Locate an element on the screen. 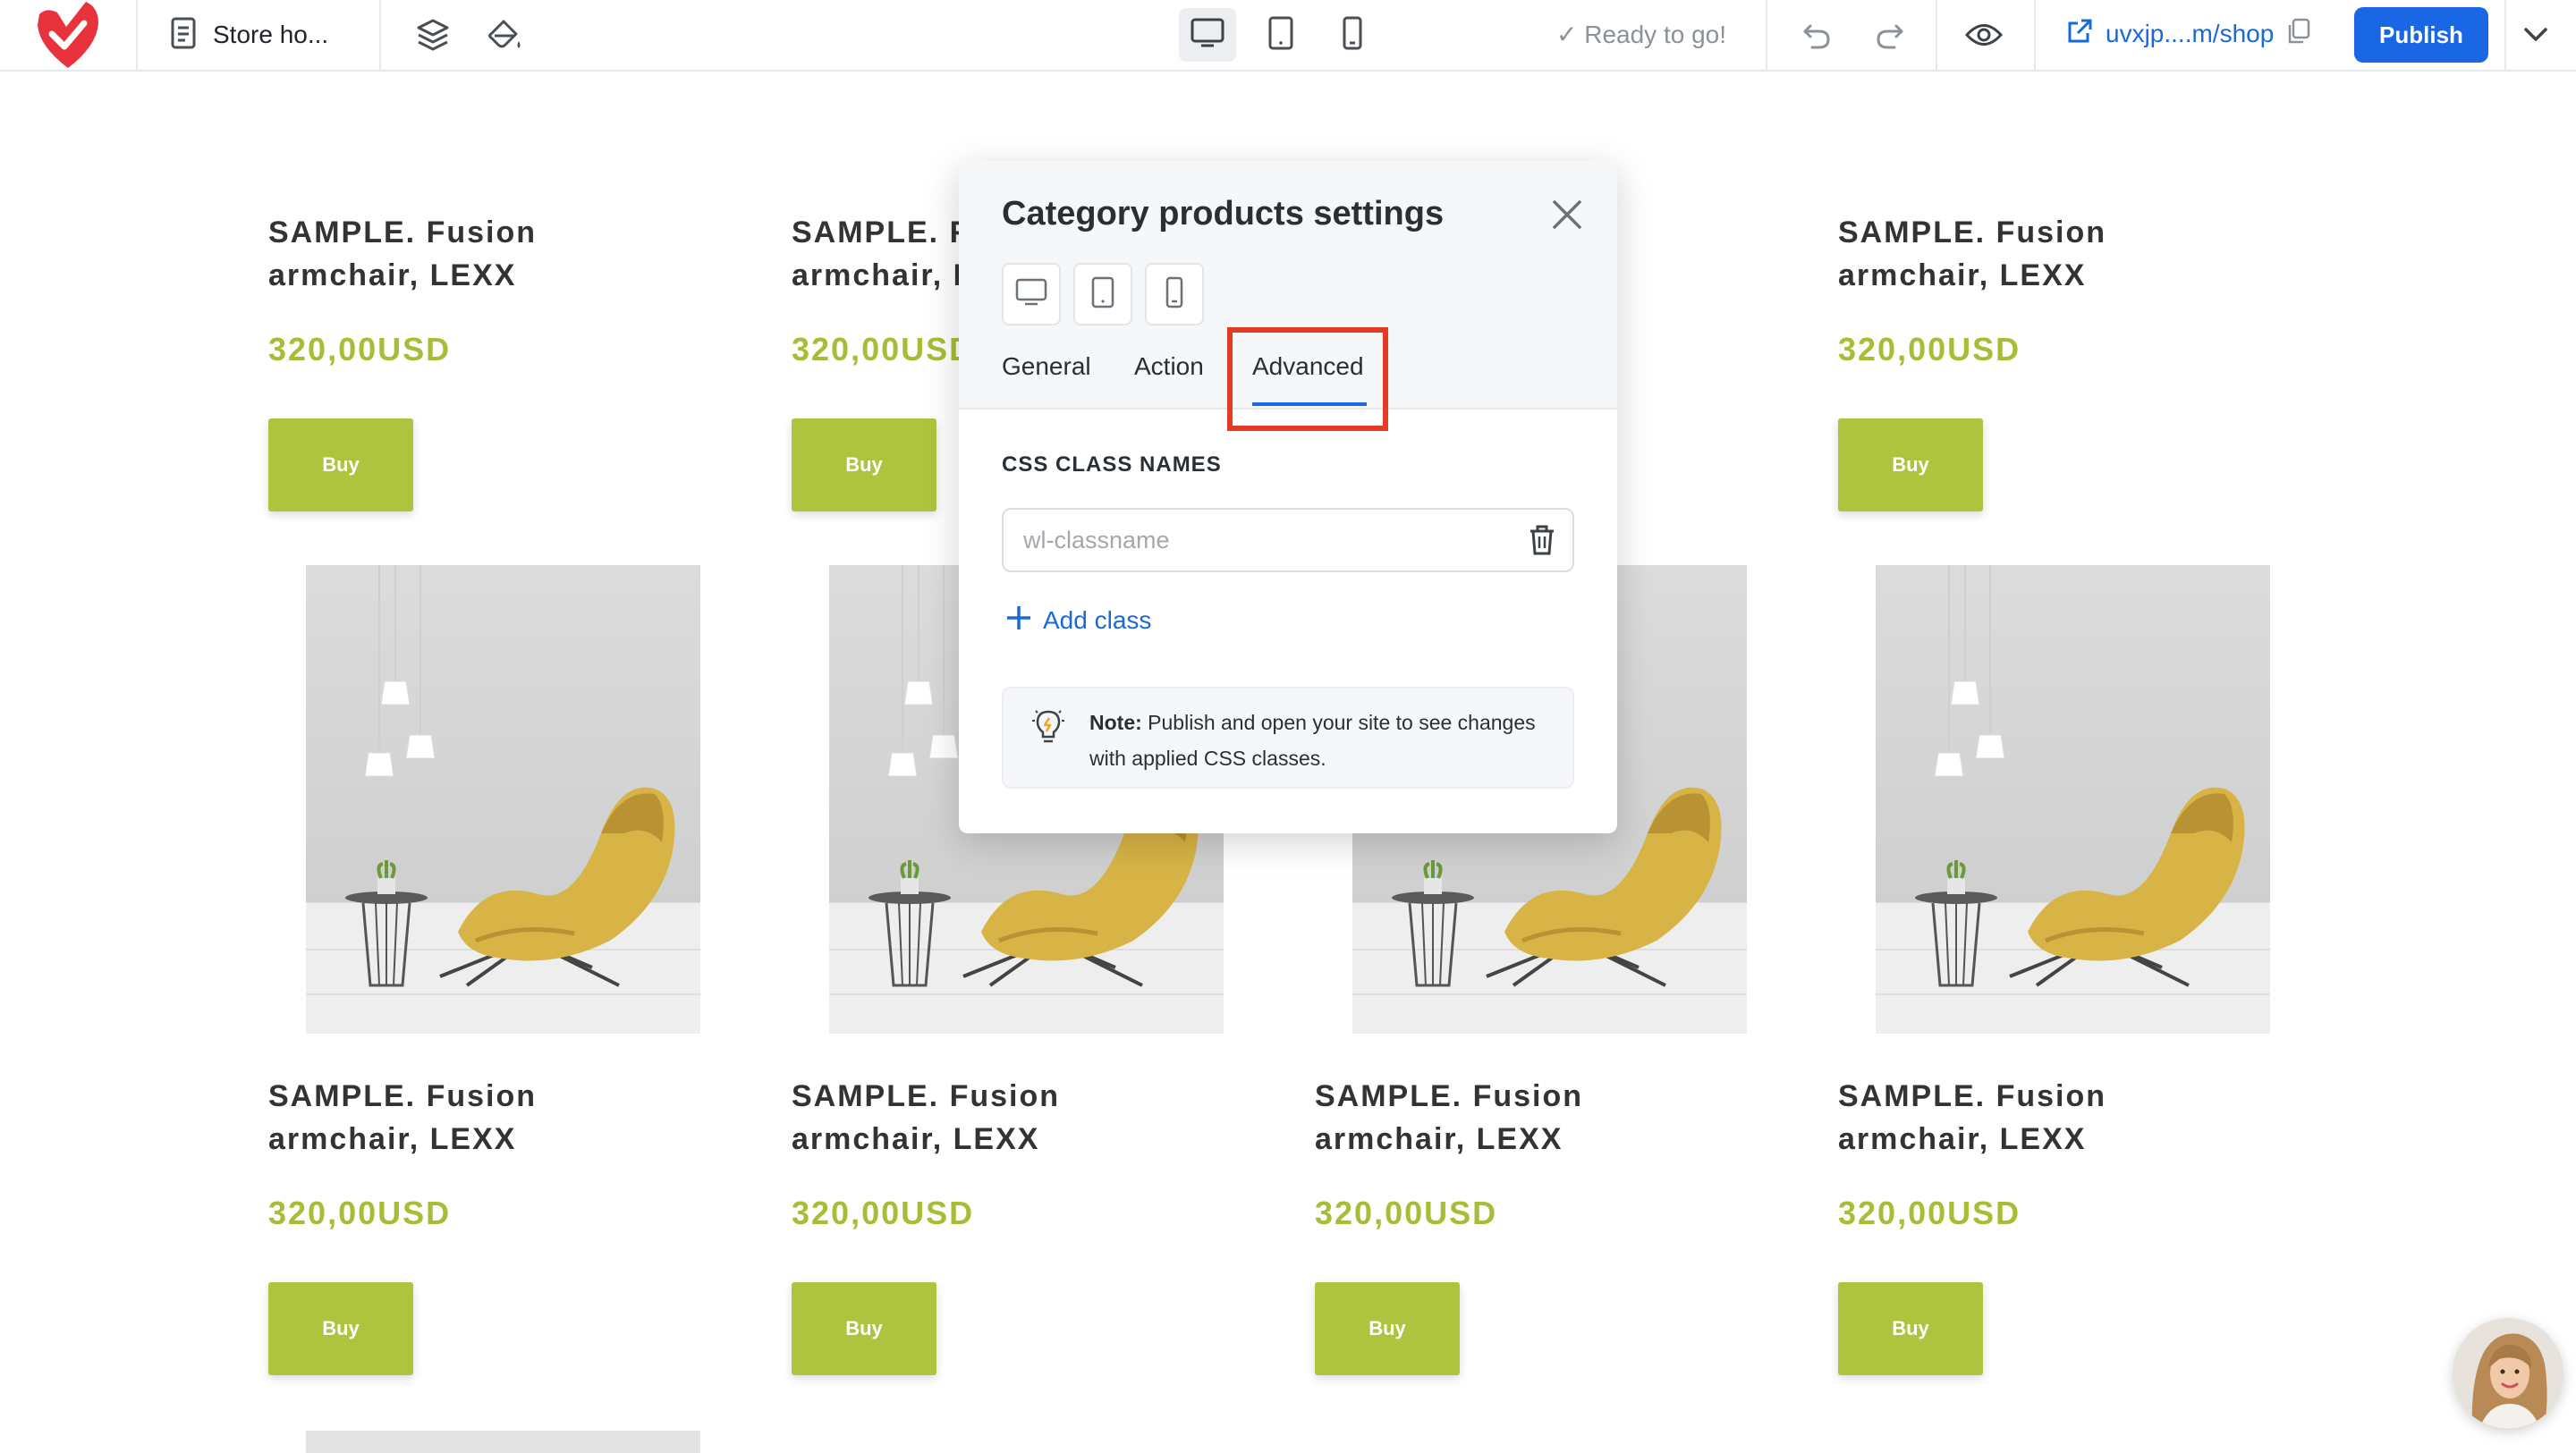  layers-icon is located at coordinates (433, 35).